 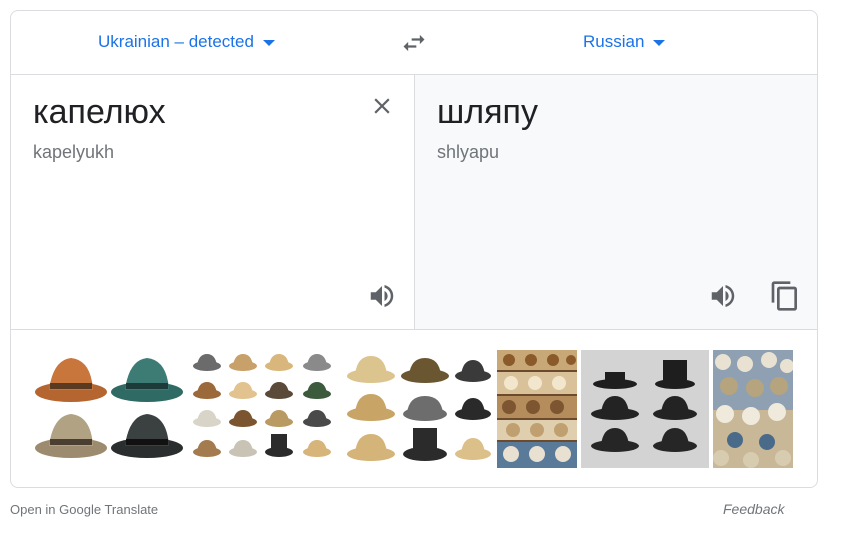 What do you see at coordinates (487, 112) in the screenshot?
I see `target-text: шляпу` at bounding box center [487, 112].